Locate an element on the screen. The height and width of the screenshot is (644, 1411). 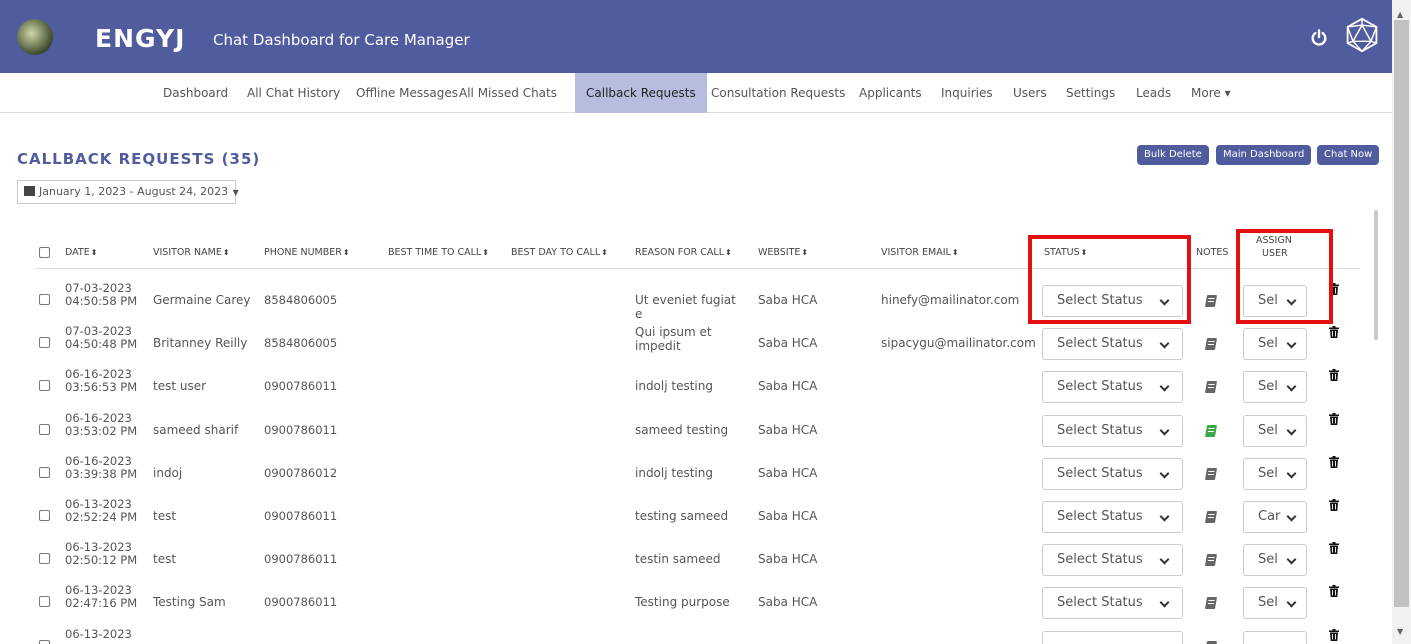
nav-offline-messages: Offline Messages is located at coordinates (407, 93).